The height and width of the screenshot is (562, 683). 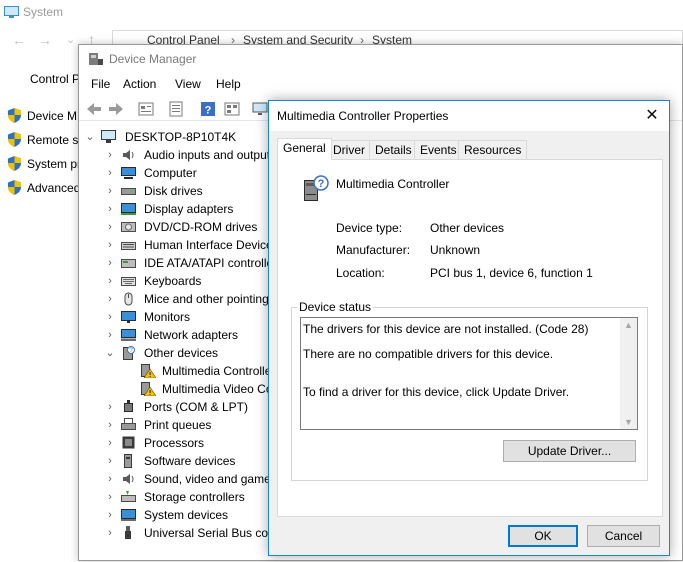 What do you see at coordinates (208, 533) in the screenshot?
I see `tree-item-usb: › Universal Serial Bus controllers` at bounding box center [208, 533].